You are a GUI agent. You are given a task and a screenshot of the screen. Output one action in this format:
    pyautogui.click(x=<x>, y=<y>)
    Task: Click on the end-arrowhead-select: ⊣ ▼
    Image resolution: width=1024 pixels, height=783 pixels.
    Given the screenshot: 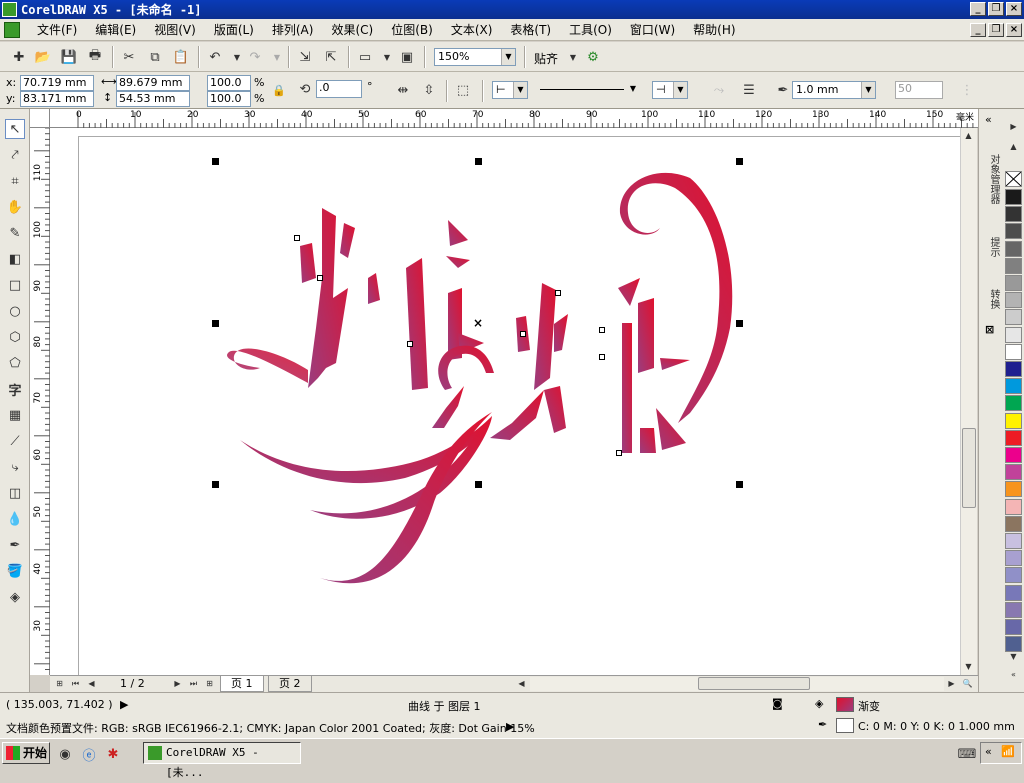 What is the action you would take?
    pyautogui.click(x=670, y=90)
    